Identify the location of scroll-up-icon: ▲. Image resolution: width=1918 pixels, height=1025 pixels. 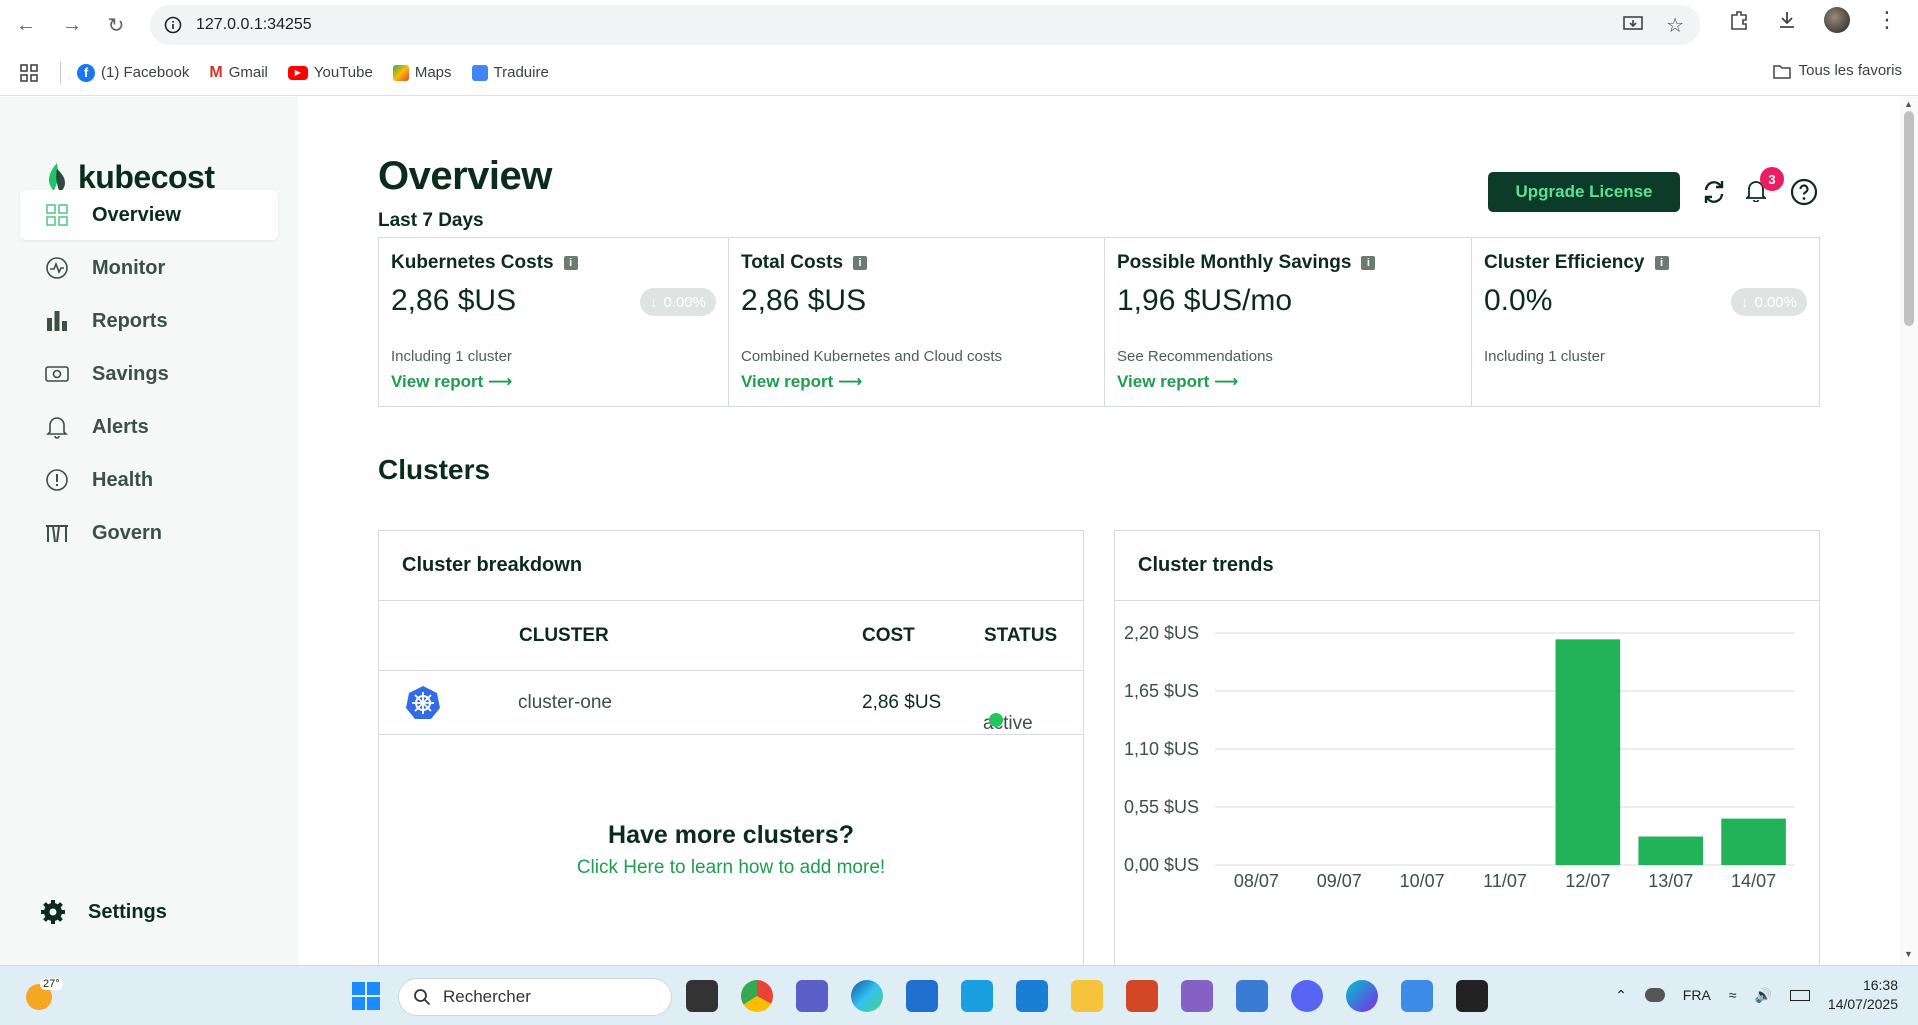
(1908, 104).